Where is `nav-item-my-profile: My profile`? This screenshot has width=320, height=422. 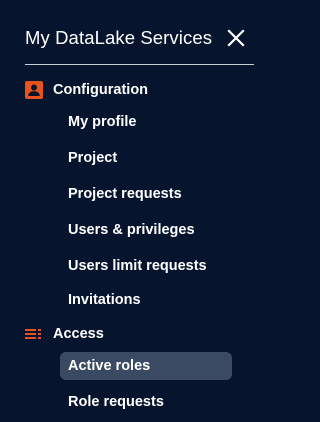
nav-item-my-profile: My profile is located at coordinates (146, 122).